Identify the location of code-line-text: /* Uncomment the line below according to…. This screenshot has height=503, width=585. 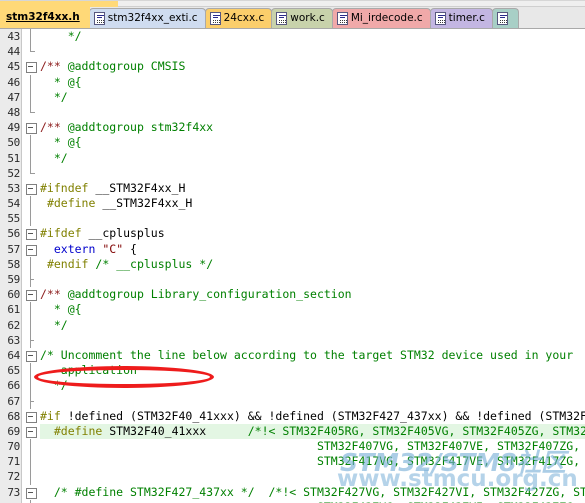
(306, 355).